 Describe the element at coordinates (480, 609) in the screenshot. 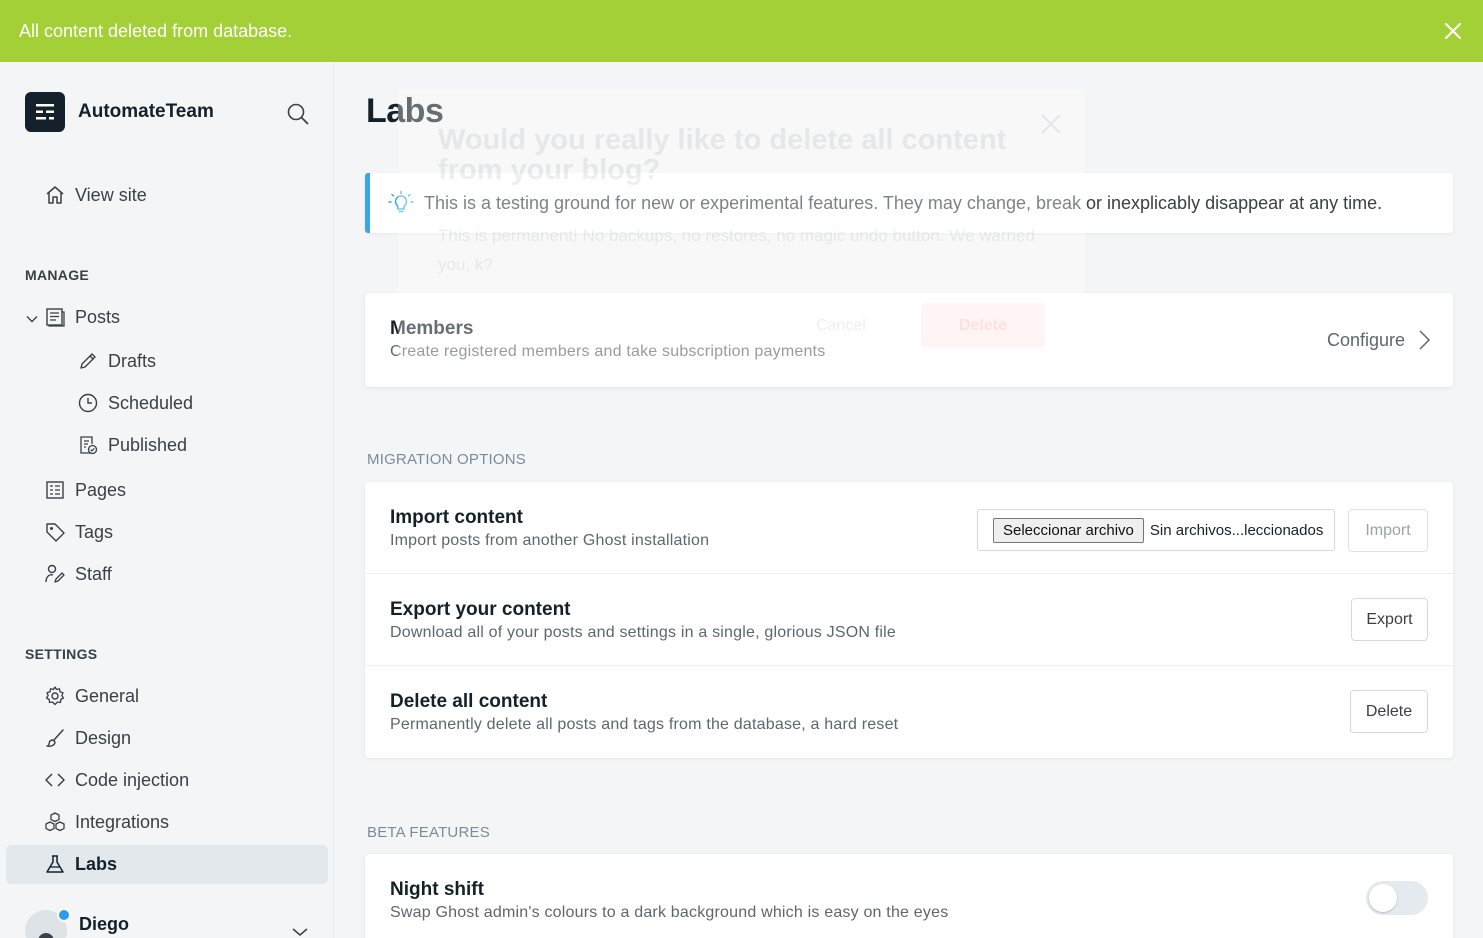

I see `export-title: Export your content` at that location.